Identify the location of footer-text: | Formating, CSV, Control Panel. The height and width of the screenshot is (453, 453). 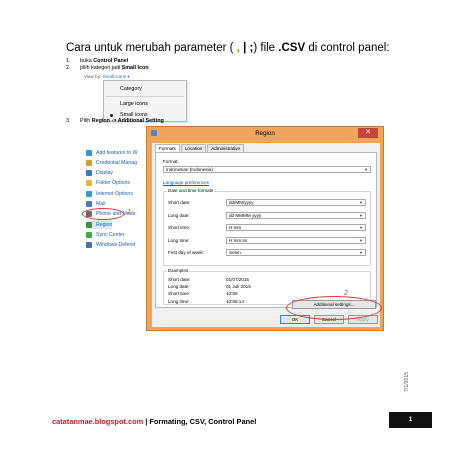
(200, 421).